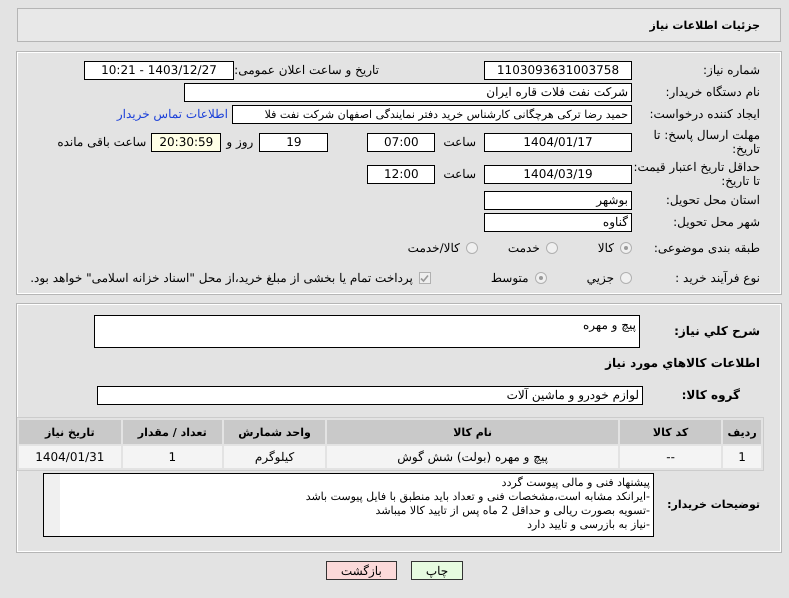 This screenshot has height=598, width=789. Describe the element at coordinates (172, 432) in the screenshot. I see `column-header: تعداد / مقدار` at that location.